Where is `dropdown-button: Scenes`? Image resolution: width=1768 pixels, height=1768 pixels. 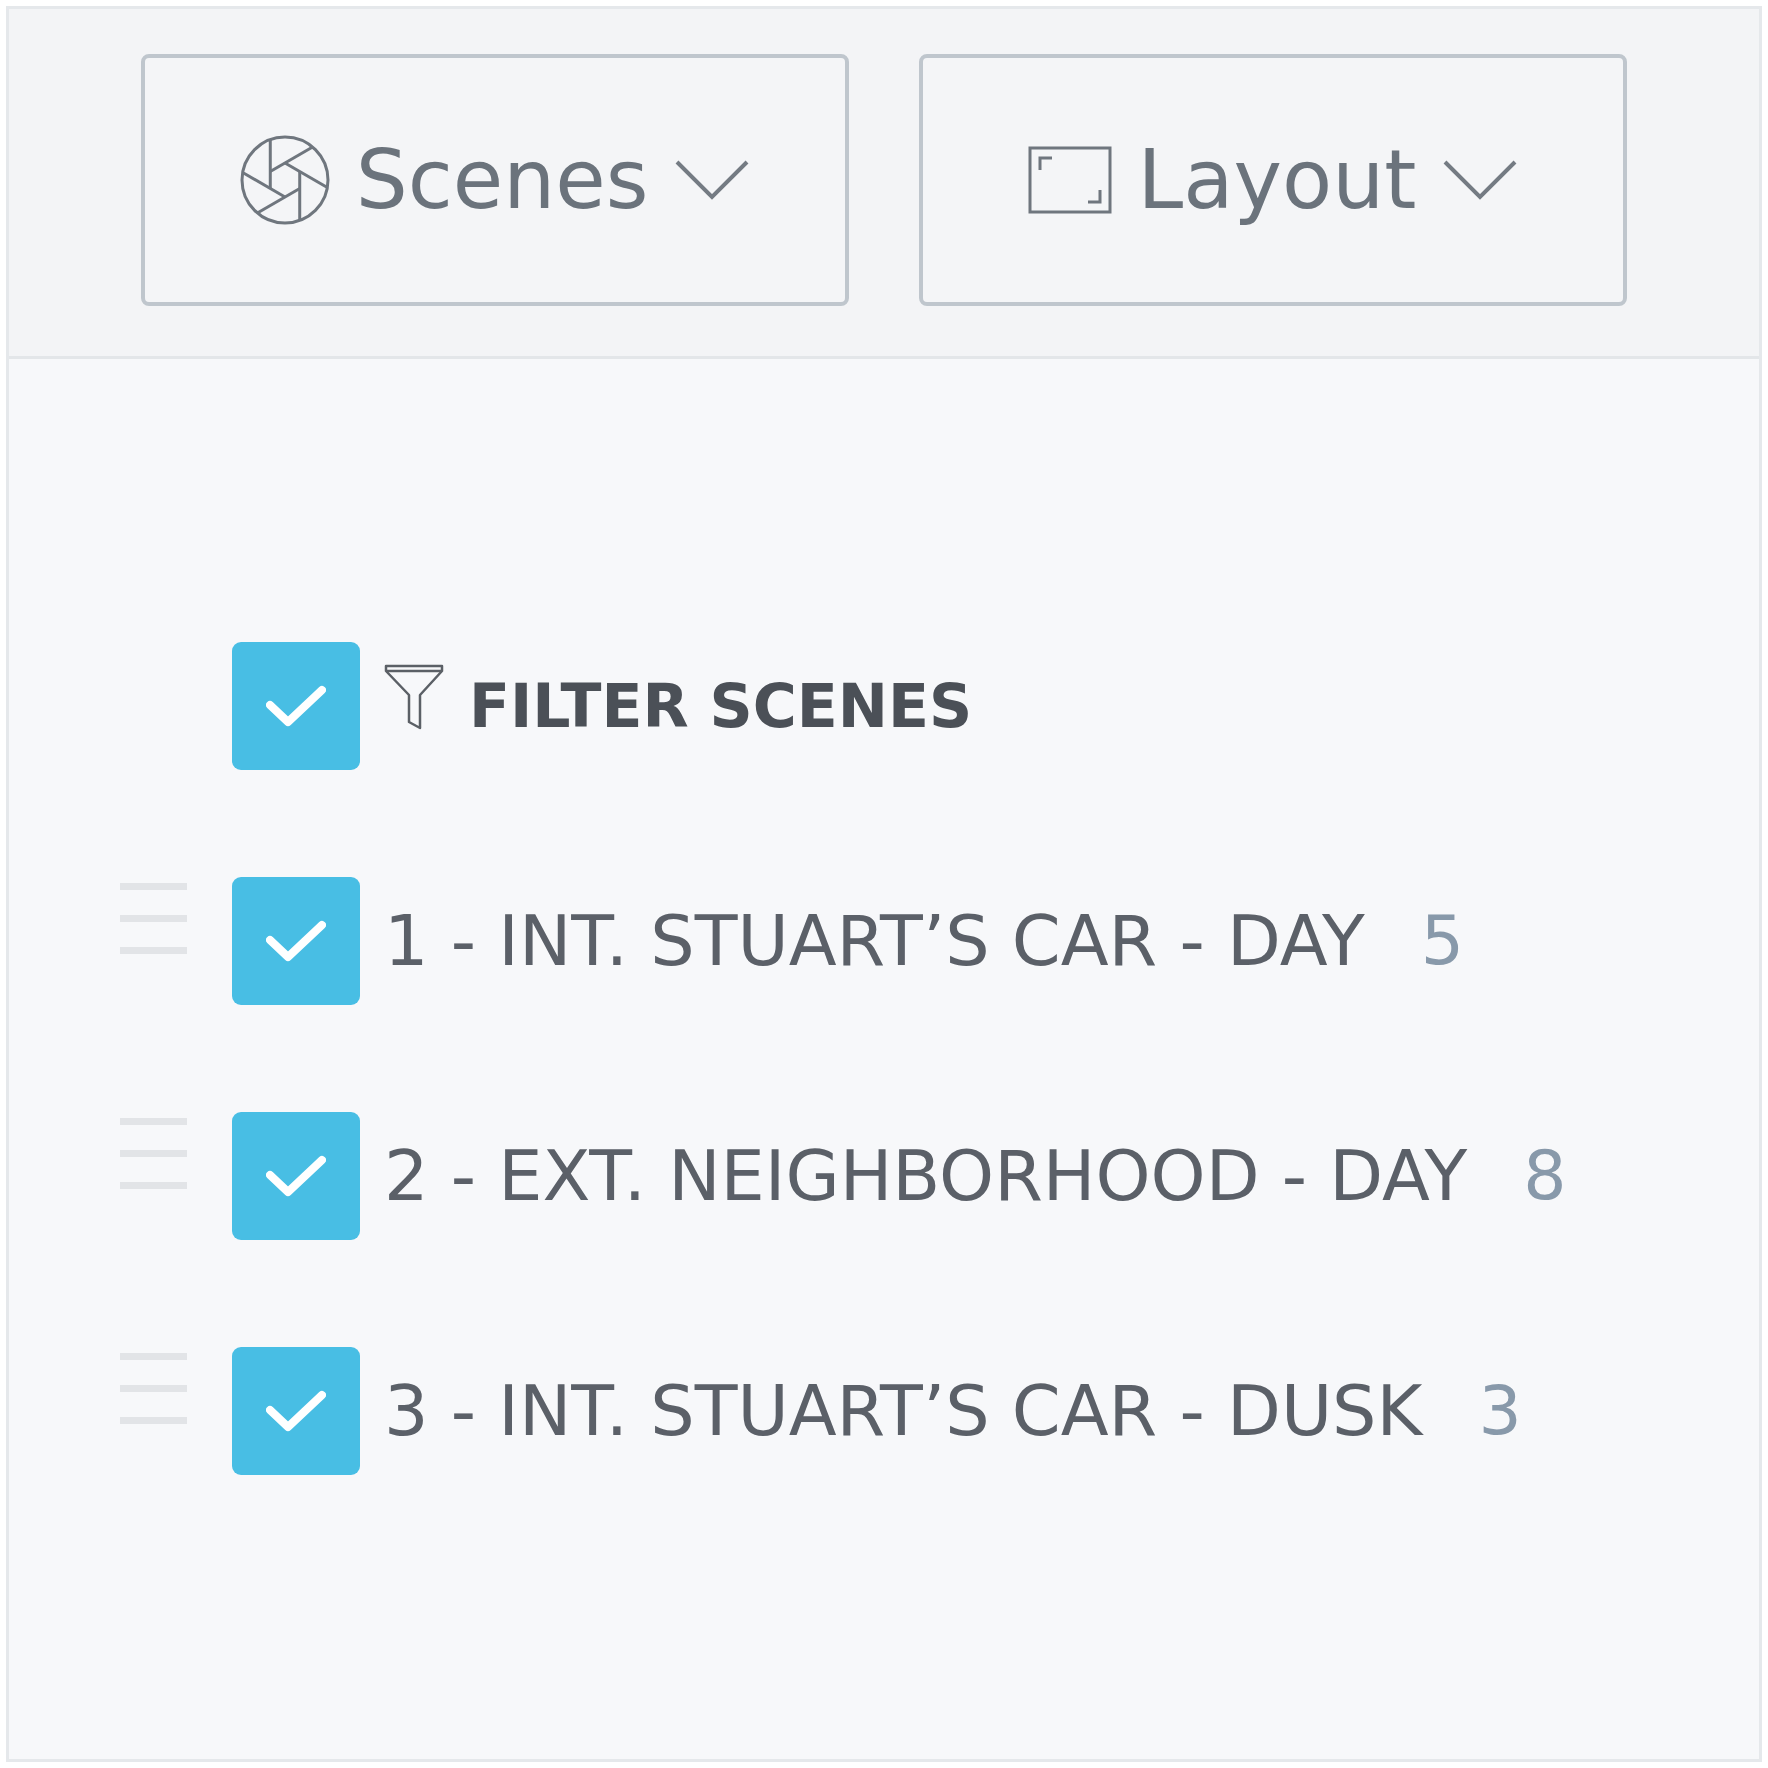
dropdown-button: Scenes is located at coordinates (495, 180).